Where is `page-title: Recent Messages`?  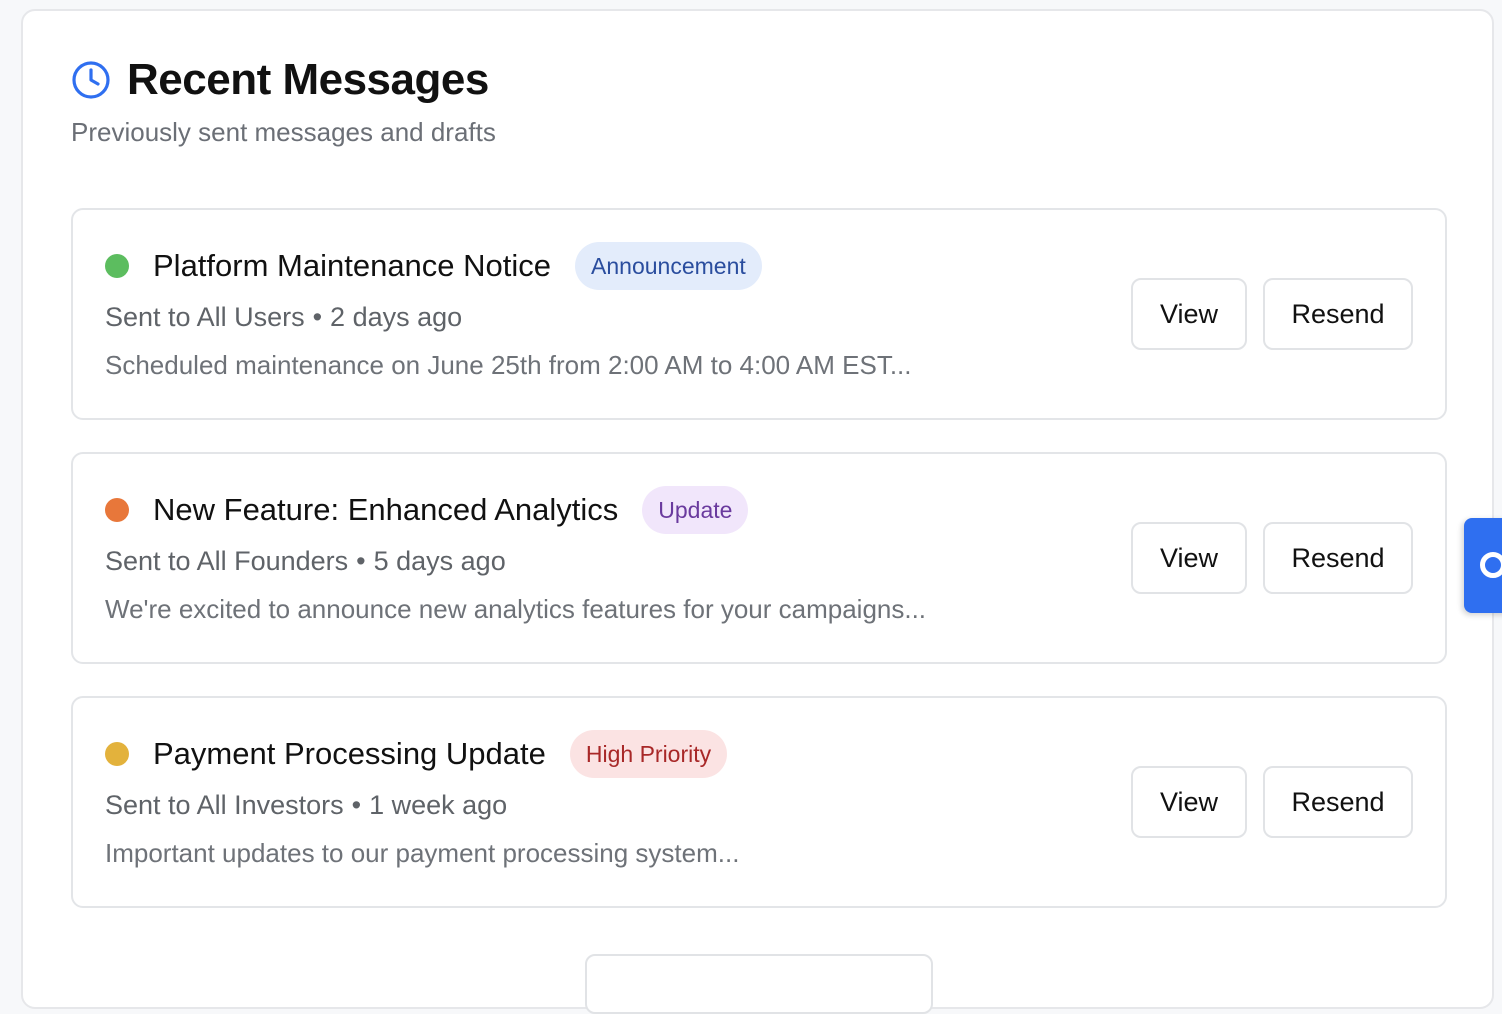
page-title: Recent Messages is located at coordinates (308, 79).